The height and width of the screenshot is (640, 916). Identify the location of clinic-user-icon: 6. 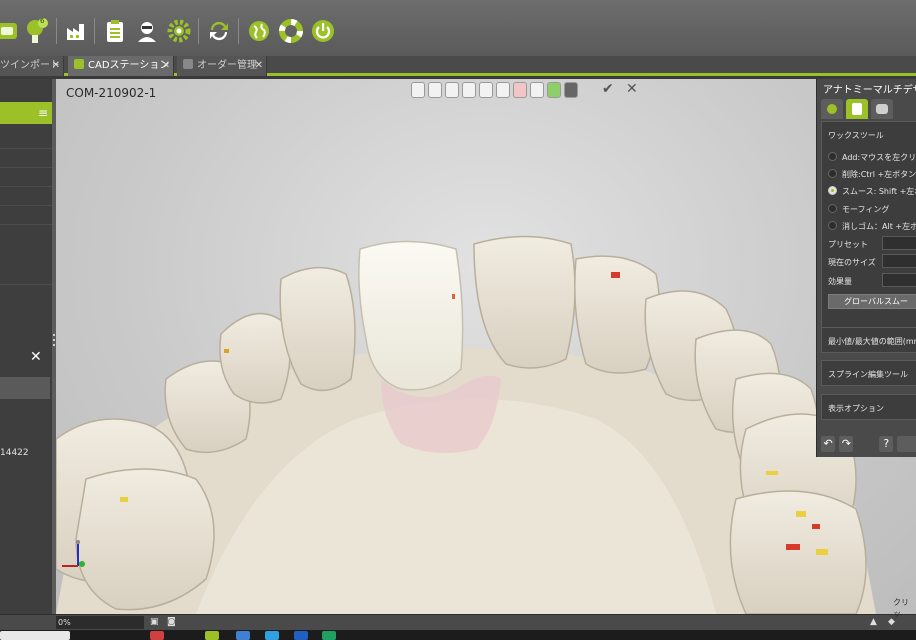
(37, 31).